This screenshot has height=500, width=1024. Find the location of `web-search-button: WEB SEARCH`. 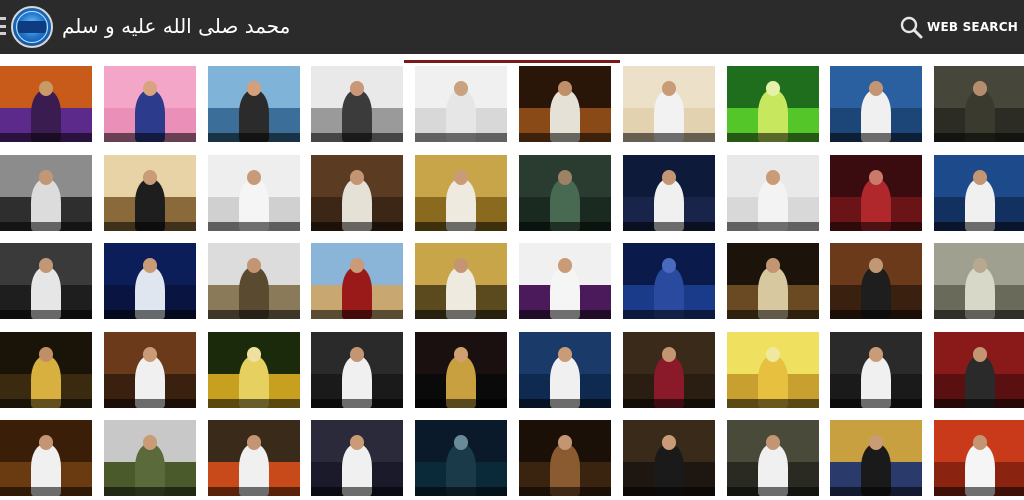

web-search-button: WEB SEARCH is located at coordinates (958, 27).